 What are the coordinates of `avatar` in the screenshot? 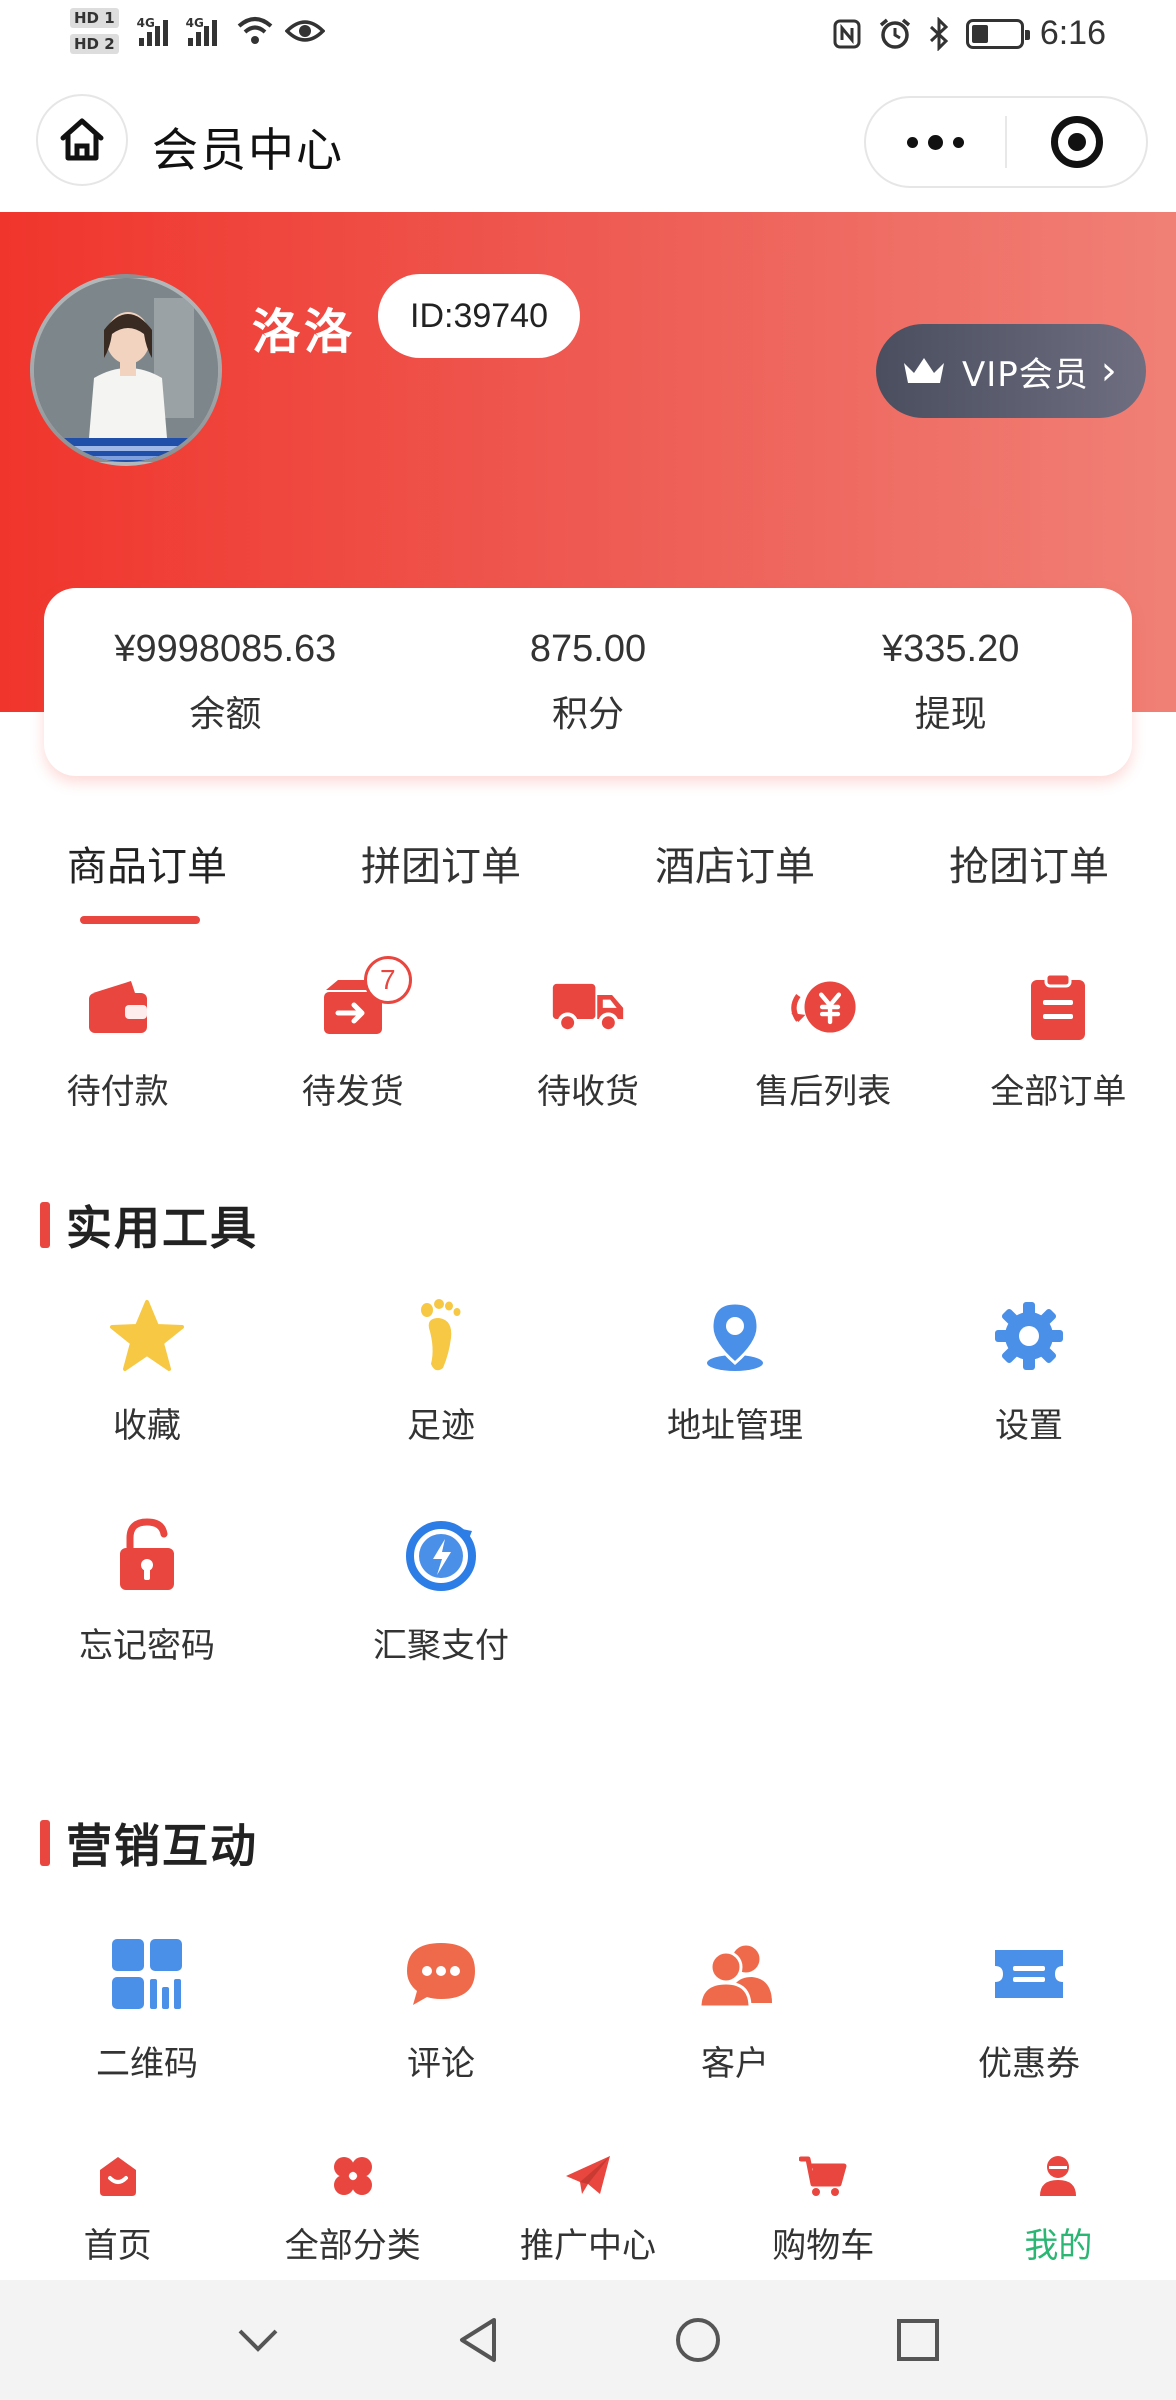 It's located at (126, 370).